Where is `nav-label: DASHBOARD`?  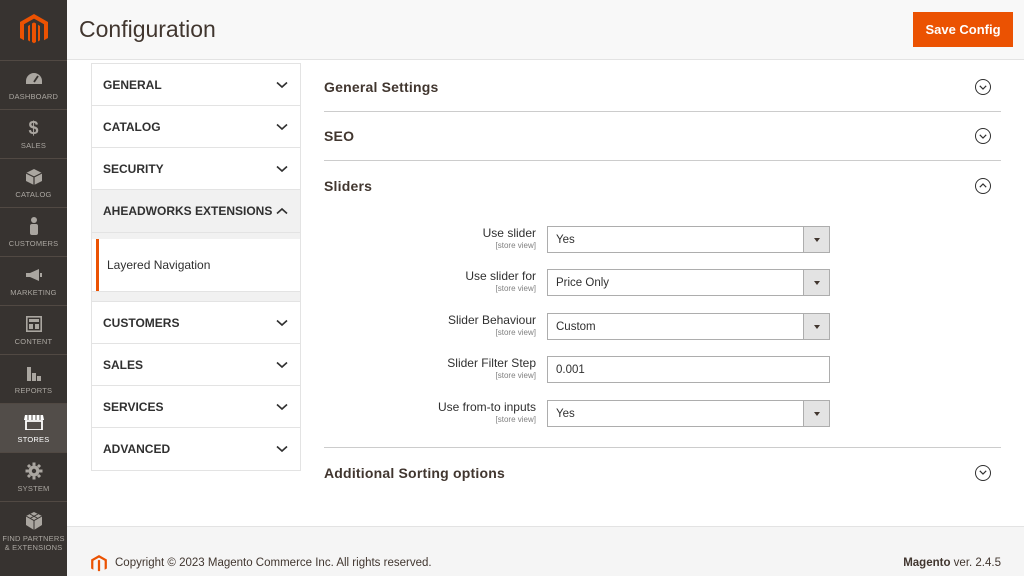 nav-label: DASHBOARD is located at coordinates (33, 96).